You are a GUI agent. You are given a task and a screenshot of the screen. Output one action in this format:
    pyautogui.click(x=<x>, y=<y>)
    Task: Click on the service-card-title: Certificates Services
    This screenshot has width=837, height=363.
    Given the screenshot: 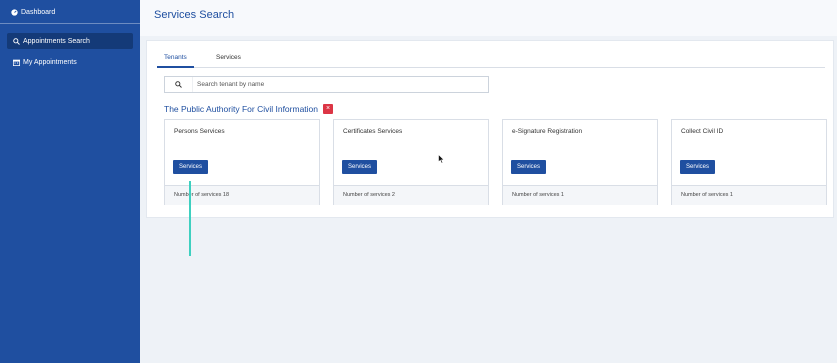 What is the action you would take?
    pyautogui.click(x=373, y=131)
    